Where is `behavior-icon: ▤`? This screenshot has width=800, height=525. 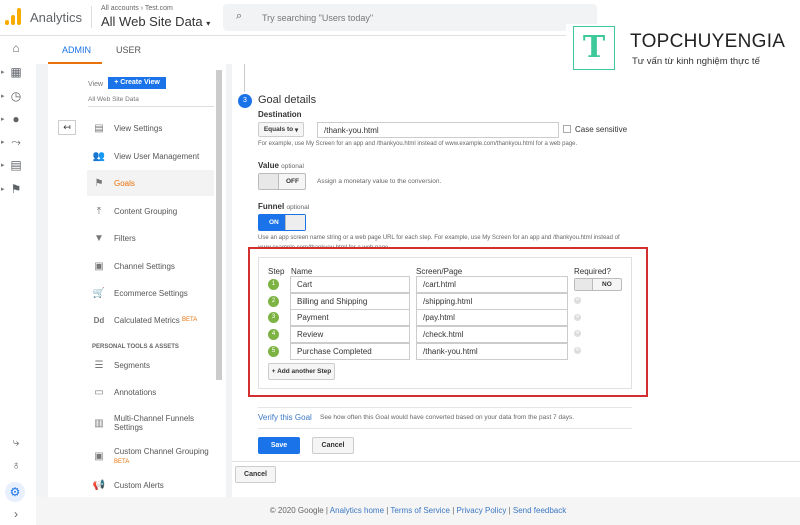 behavior-icon: ▤ is located at coordinates (16, 165).